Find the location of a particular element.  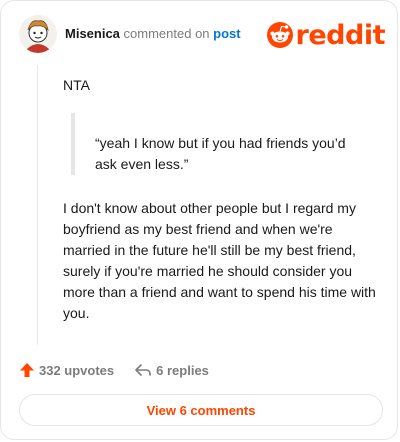

replies-button: 6 replies is located at coordinates (171, 370).